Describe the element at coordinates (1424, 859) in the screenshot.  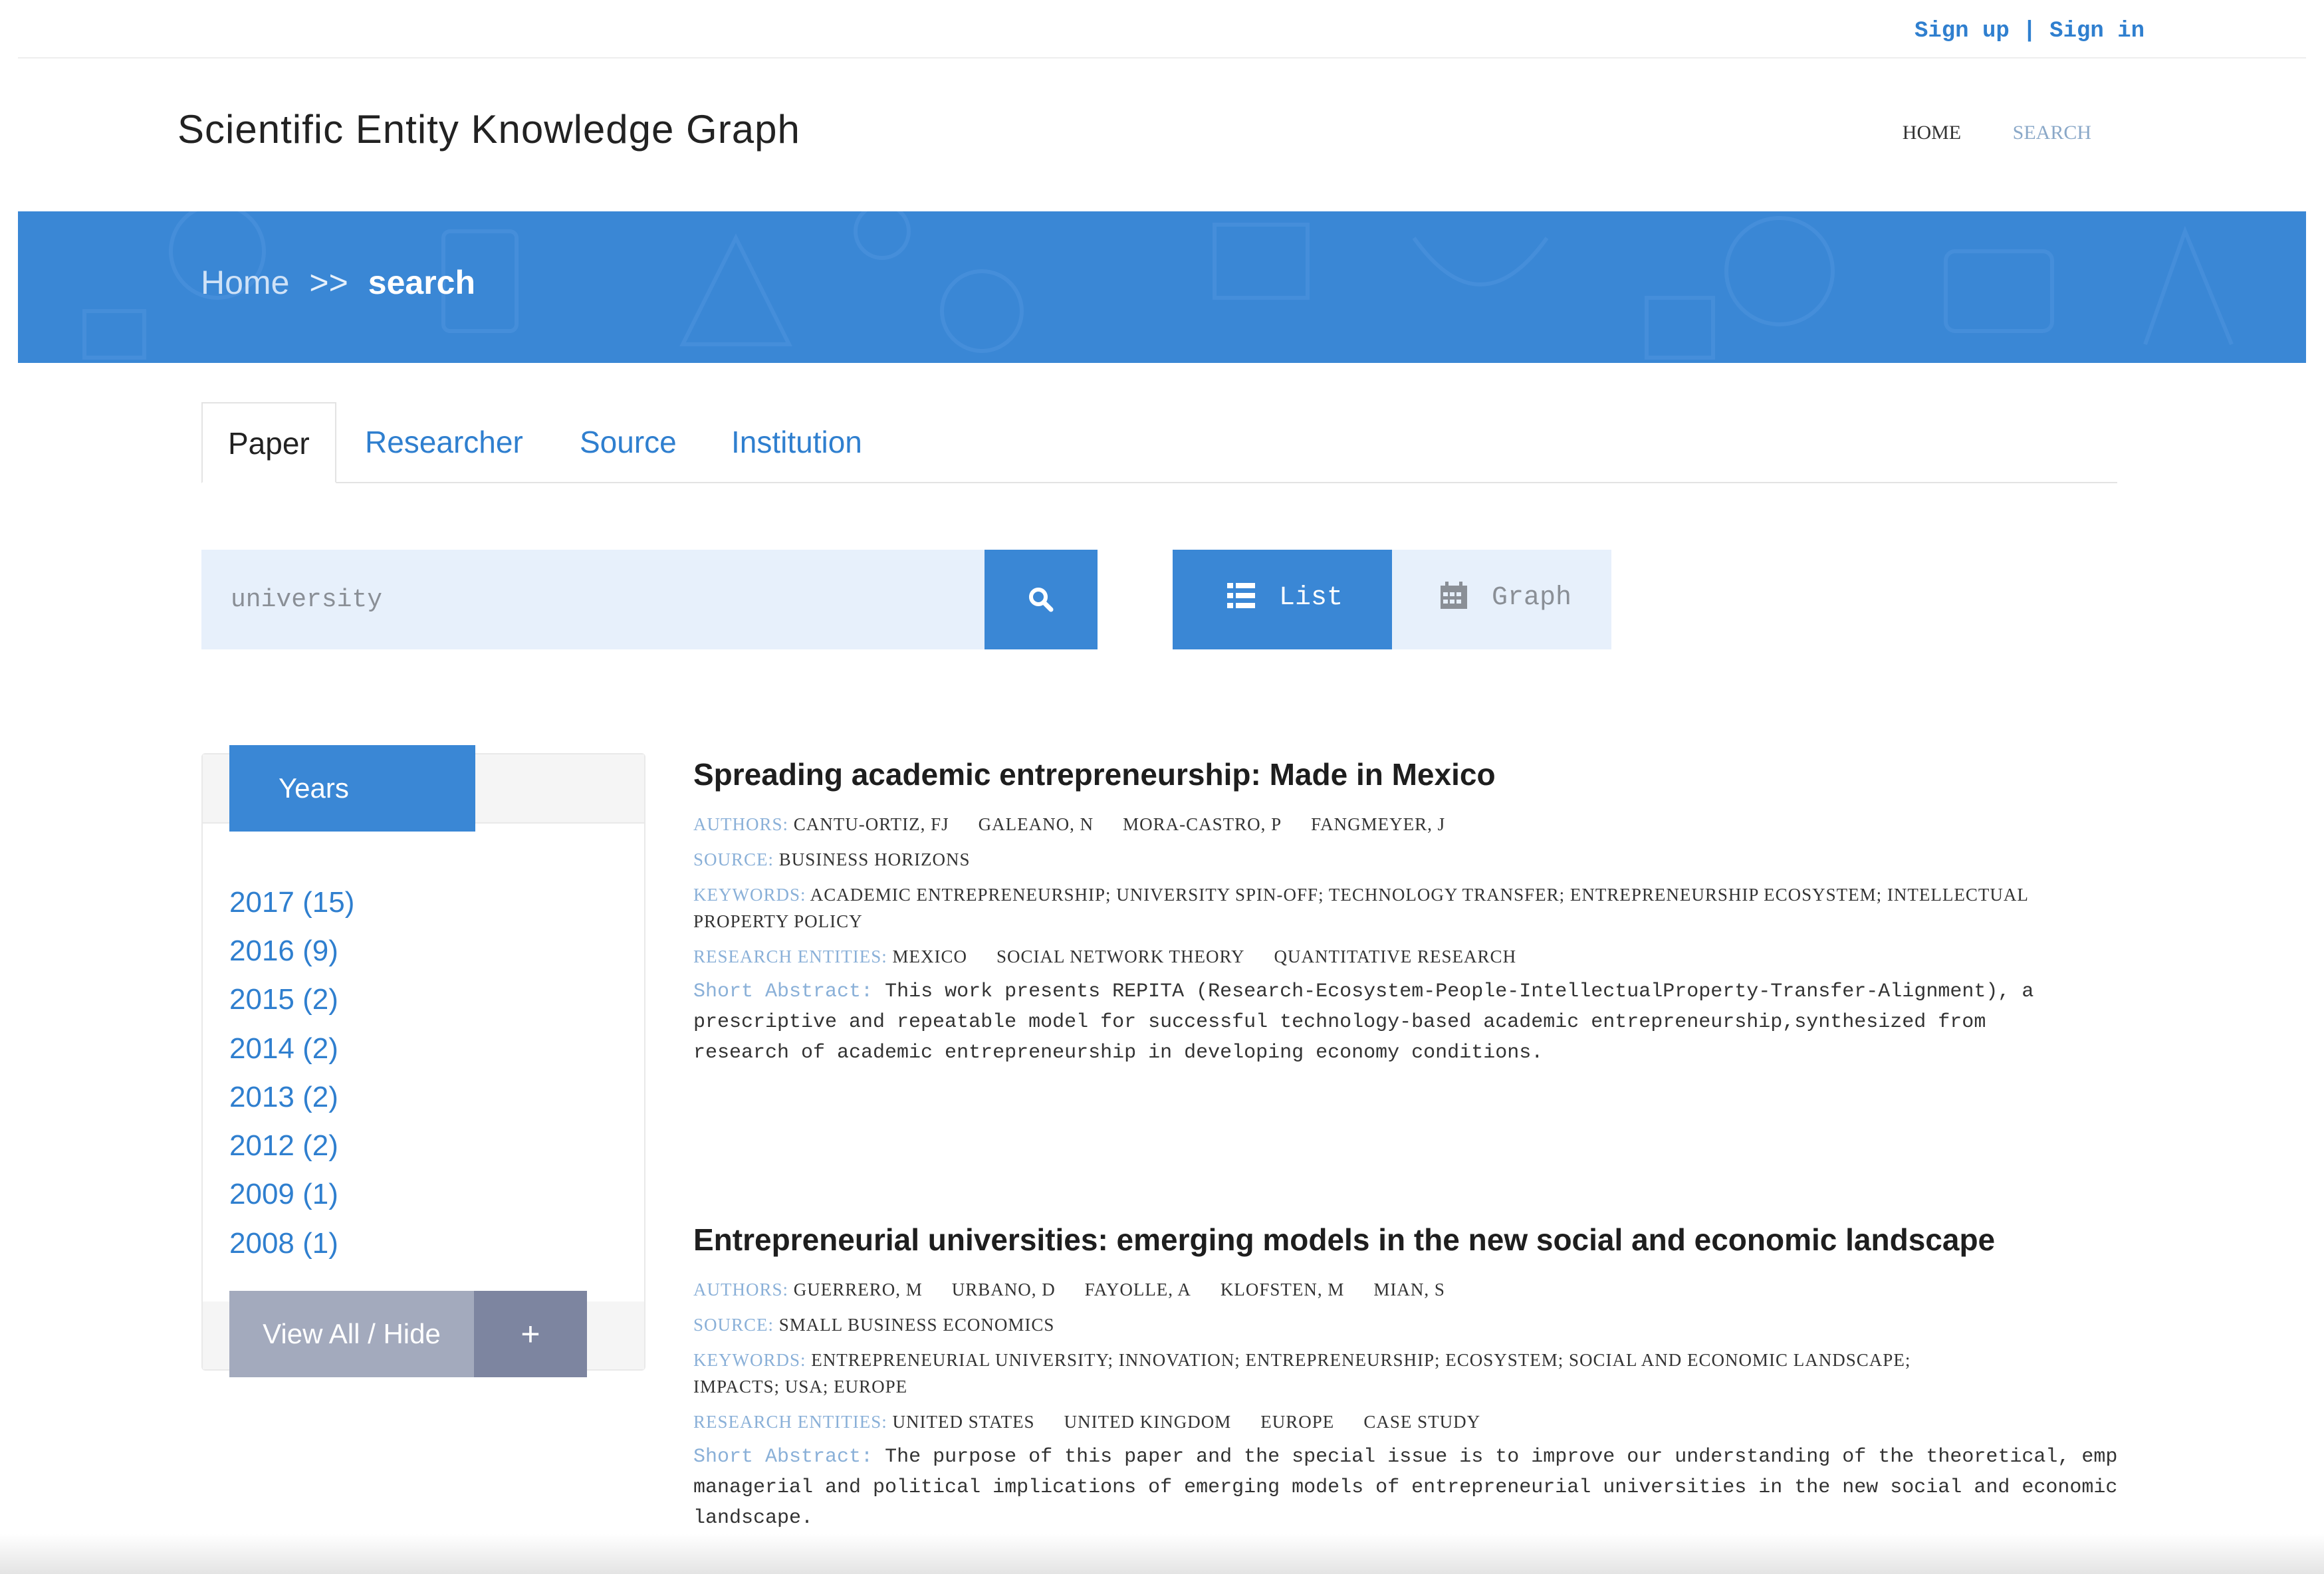
I see `result-source: SOURCE: BUSINESS HORIZONS` at that location.